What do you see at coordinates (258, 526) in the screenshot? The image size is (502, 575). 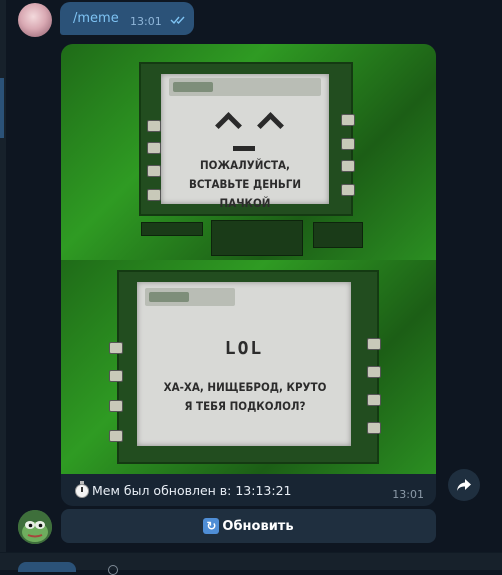 I see `refresh-button-label: Обновить` at bounding box center [258, 526].